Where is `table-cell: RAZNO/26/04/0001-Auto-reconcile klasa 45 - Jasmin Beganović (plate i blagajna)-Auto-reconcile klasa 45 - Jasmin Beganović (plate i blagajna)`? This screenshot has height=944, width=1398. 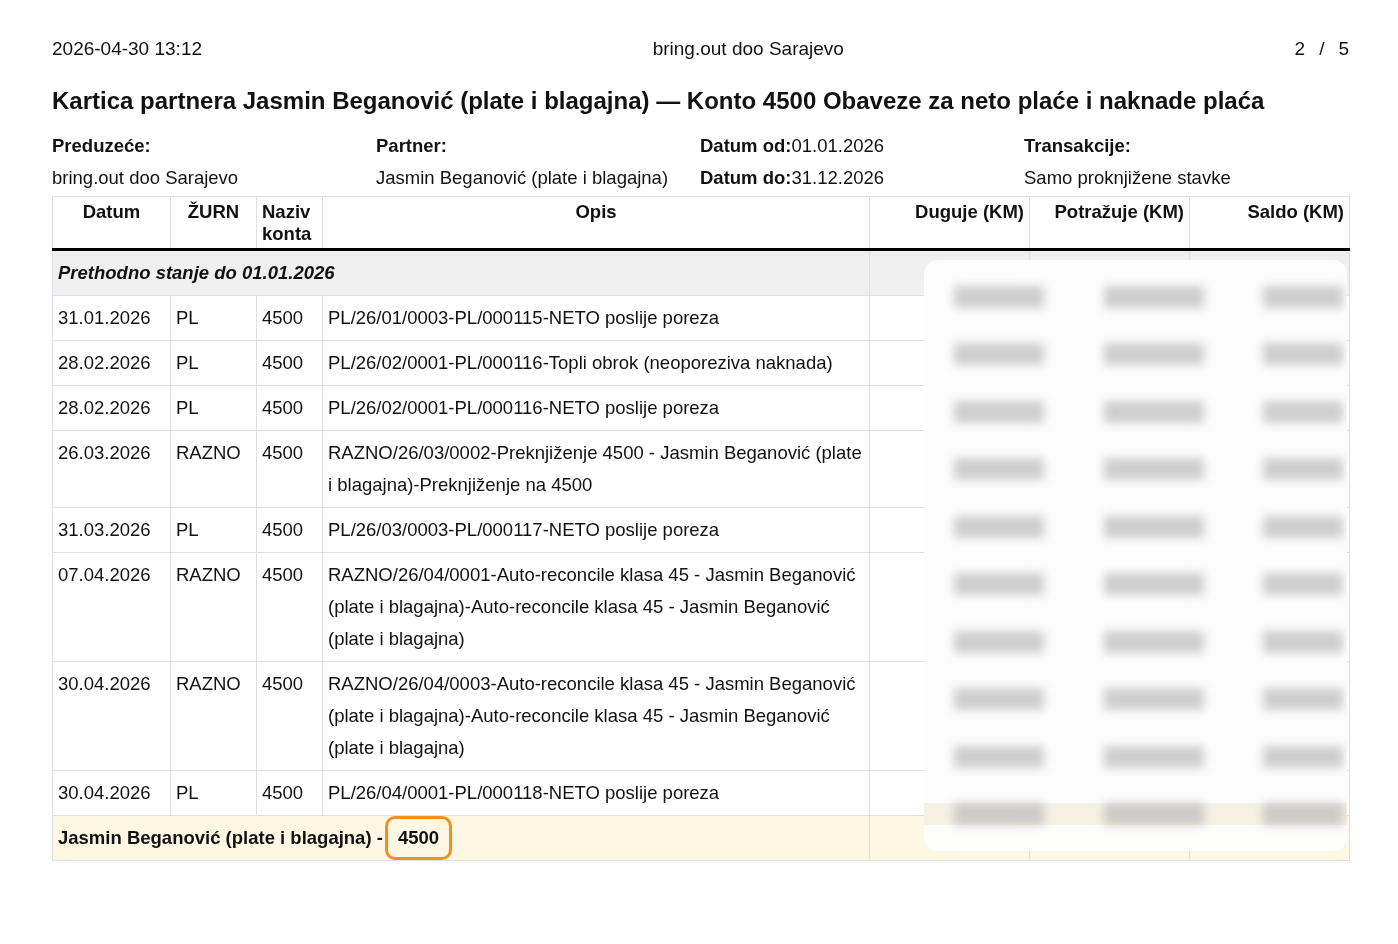
table-cell: RAZNO/26/04/0001-Auto-reconcile klasa 45 - Jasmin Beganović (plate i blagajna)-Auto-reconcile klasa 45 - Jasmin Beganović (plate i blagajna) is located at coordinates (596, 607).